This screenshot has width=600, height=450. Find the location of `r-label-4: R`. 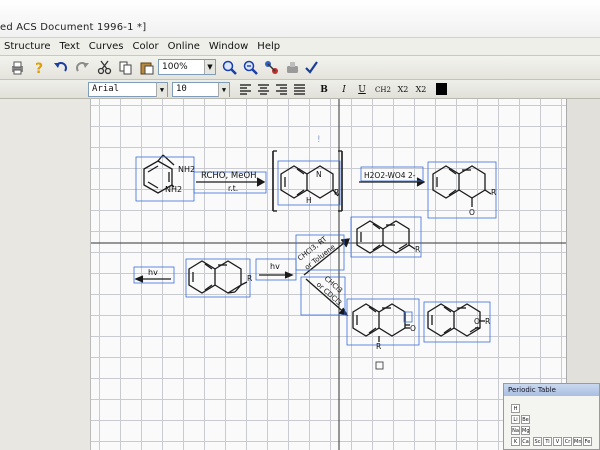

r-label-4: R is located at coordinates (417, 249).